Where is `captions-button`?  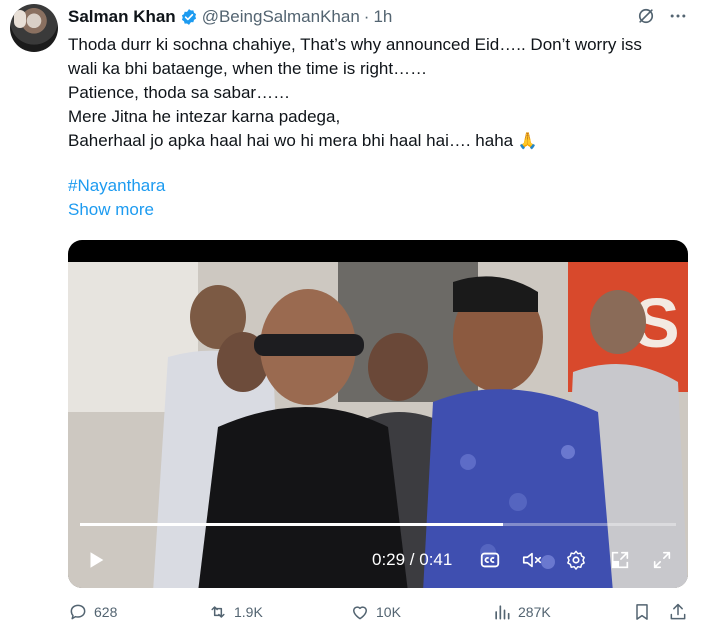 captions-button is located at coordinates (490, 560).